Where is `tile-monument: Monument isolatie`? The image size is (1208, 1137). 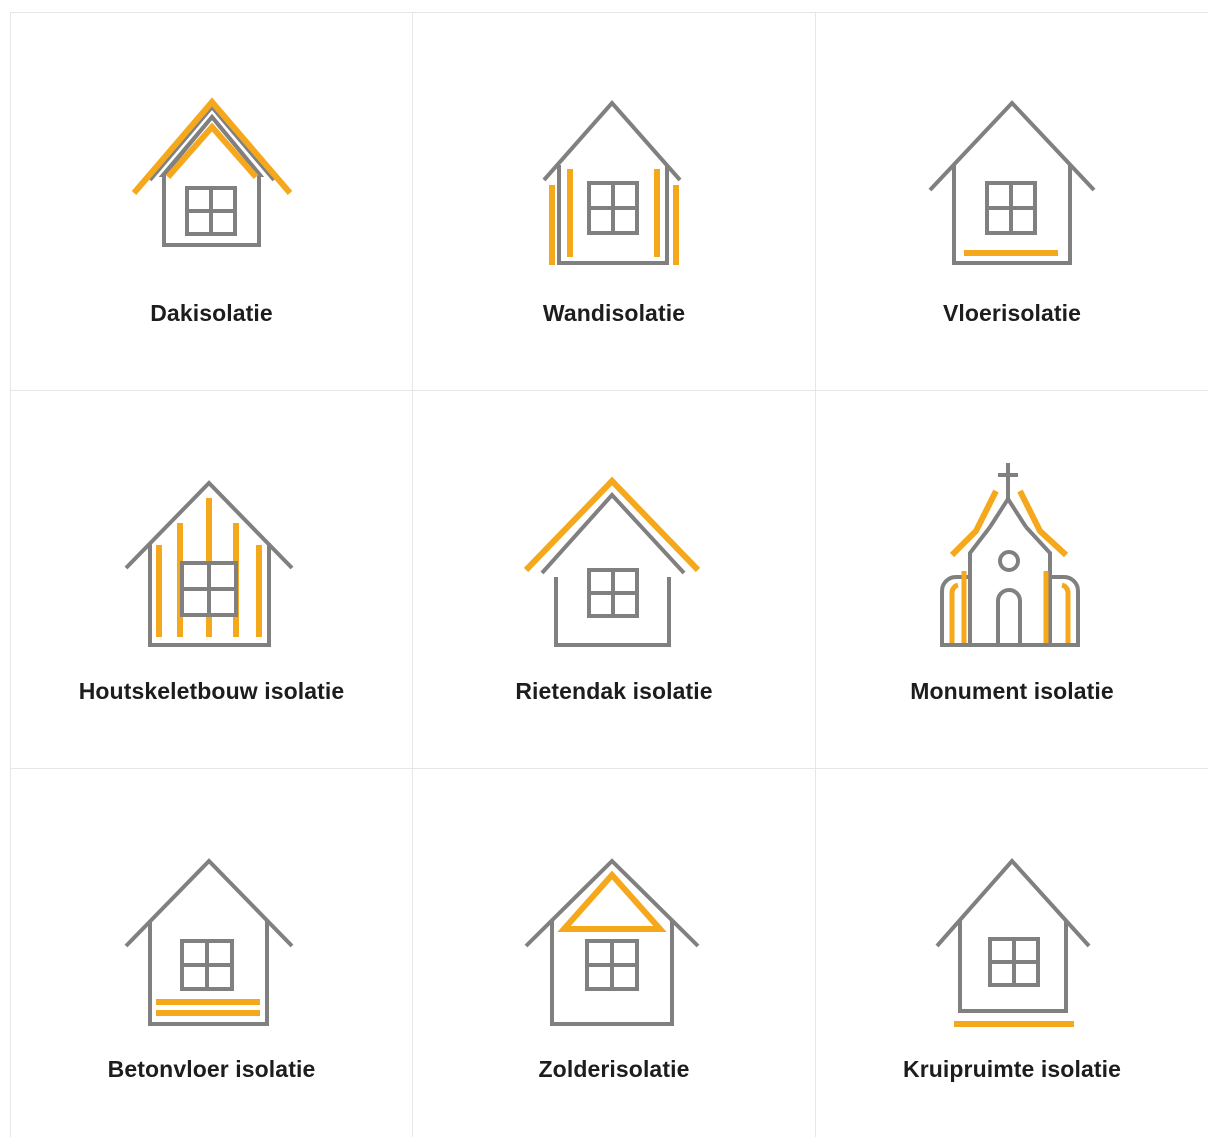 tile-monument: Monument isolatie is located at coordinates (1011, 579).